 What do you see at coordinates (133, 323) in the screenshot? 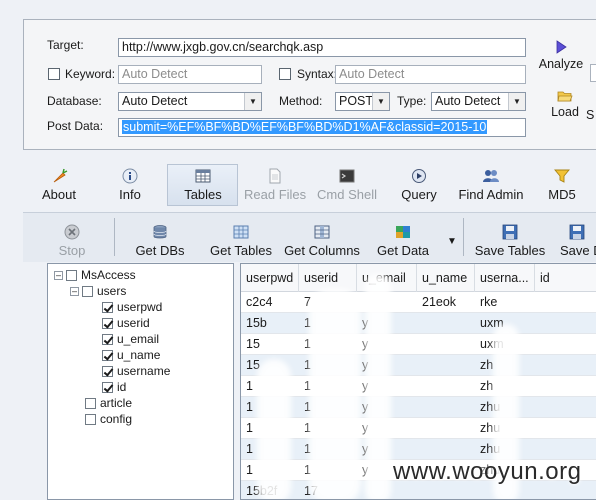
I see `tree-column-label: userid` at bounding box center [133, 323].